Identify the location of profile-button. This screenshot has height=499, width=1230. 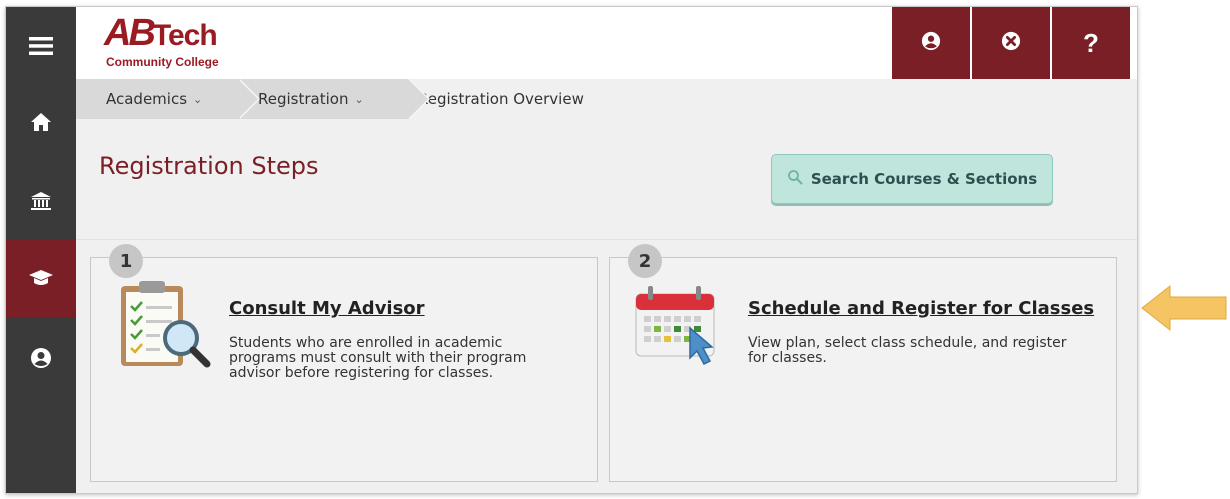
(931, 43).